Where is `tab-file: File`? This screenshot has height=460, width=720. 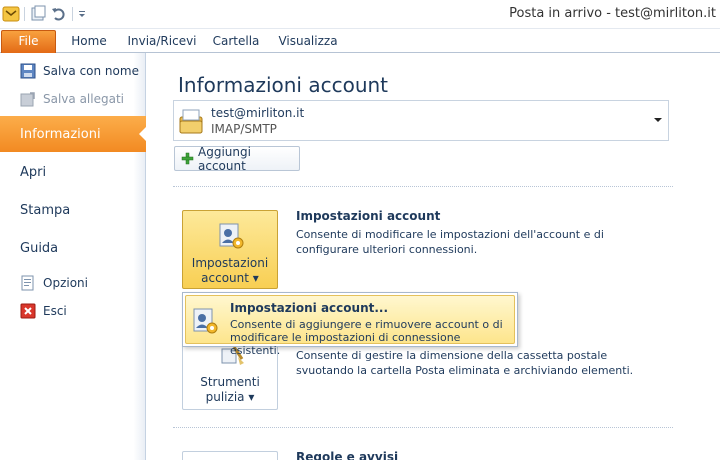
tab-file: File is located at coordinates (28, 41).